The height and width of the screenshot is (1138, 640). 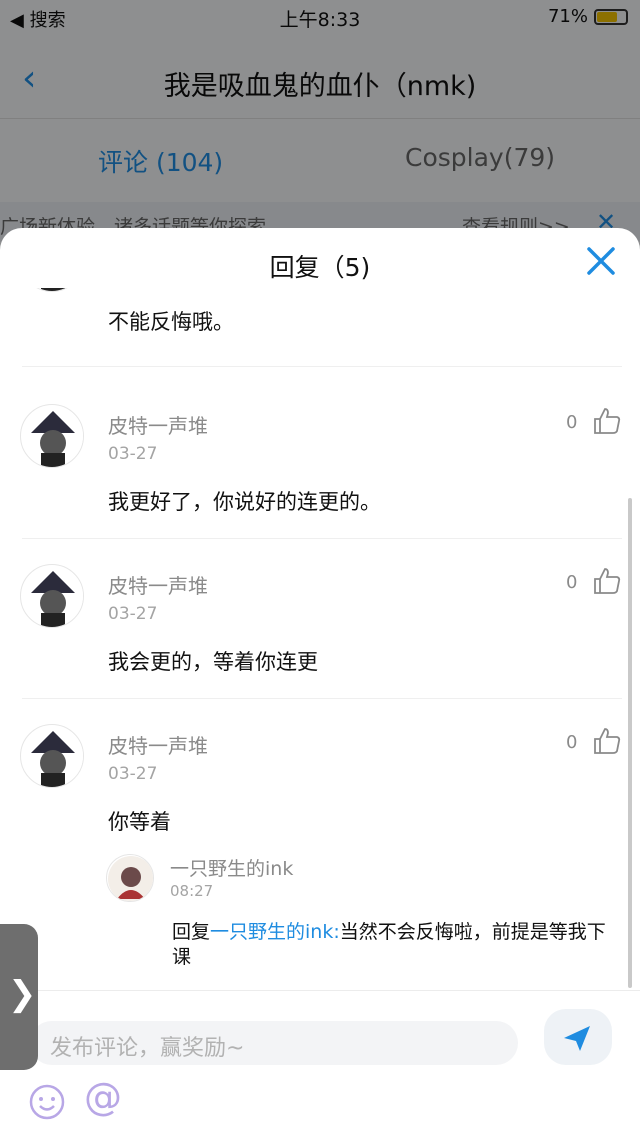 I want to click on at-icon: @, so click(x=103, y=1097).